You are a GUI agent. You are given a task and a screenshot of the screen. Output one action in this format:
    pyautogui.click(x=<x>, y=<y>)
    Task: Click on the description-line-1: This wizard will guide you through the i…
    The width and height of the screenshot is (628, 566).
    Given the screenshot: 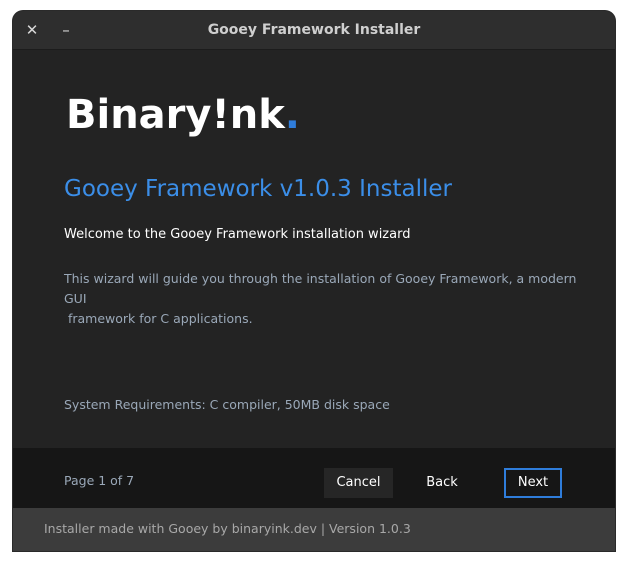 What is the action you would take?
    pyautogui.click(x=320, y=288)
    